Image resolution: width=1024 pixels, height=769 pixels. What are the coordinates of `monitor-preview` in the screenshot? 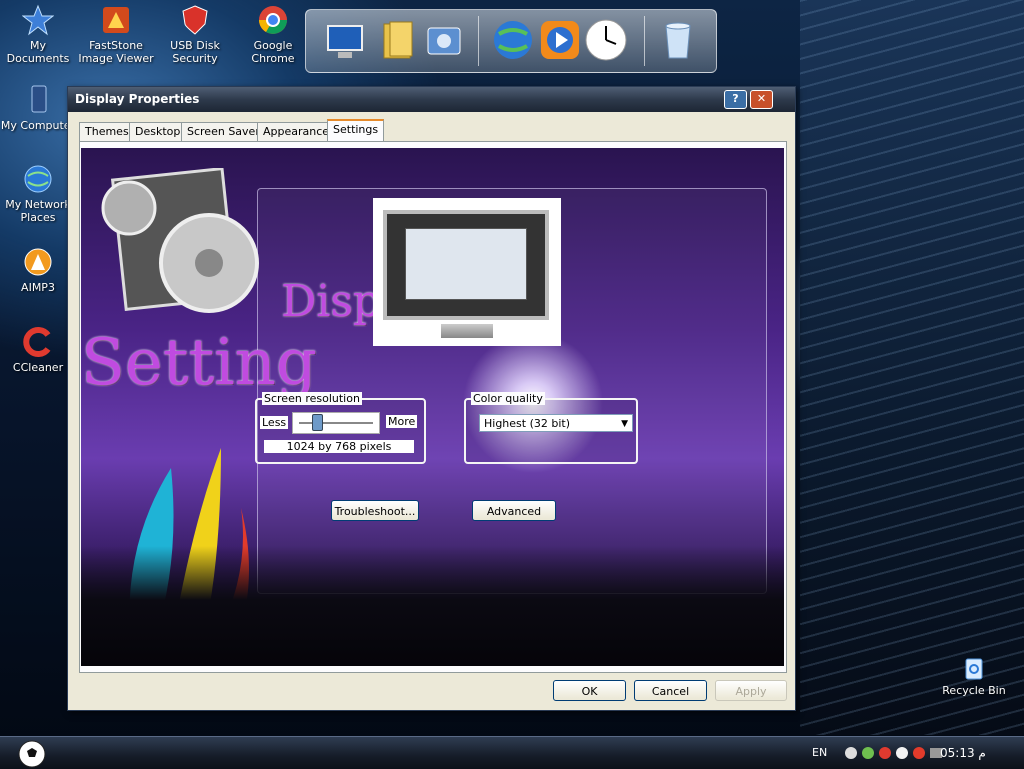 It's located at (467, 272).